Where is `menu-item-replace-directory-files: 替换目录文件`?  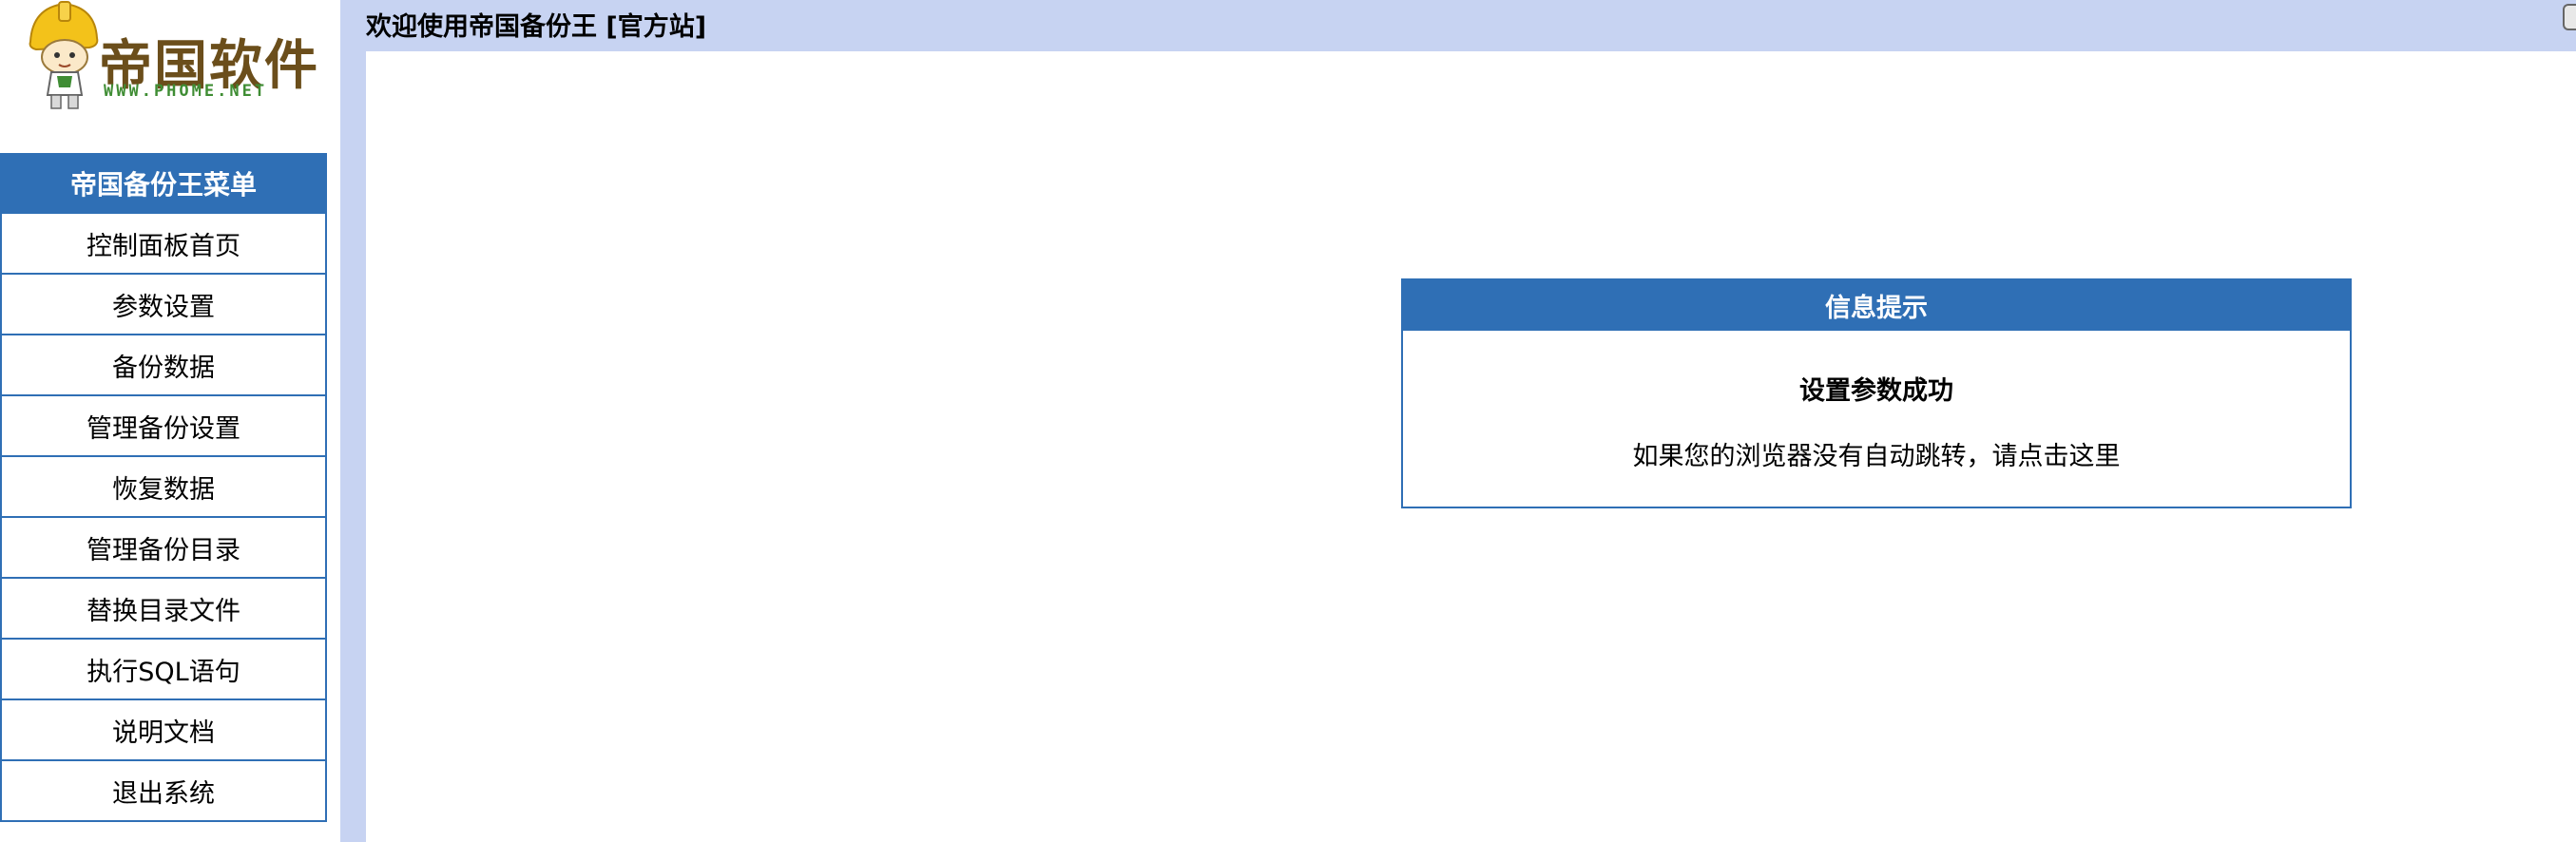
menu-item-replace-directory-files: 替换目录文件 is located at coordinates (163, 609).